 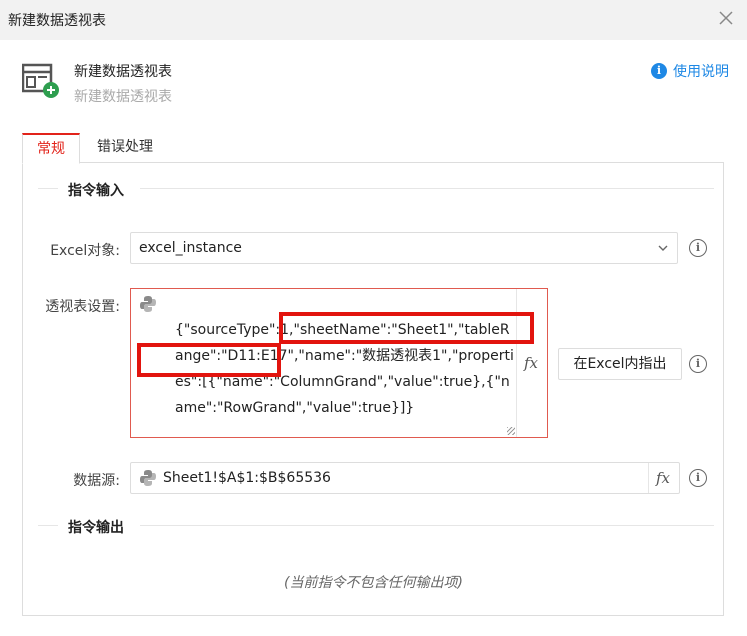 I want to click on tab-error-handling: 错误处理, so click(x=125, y=147).